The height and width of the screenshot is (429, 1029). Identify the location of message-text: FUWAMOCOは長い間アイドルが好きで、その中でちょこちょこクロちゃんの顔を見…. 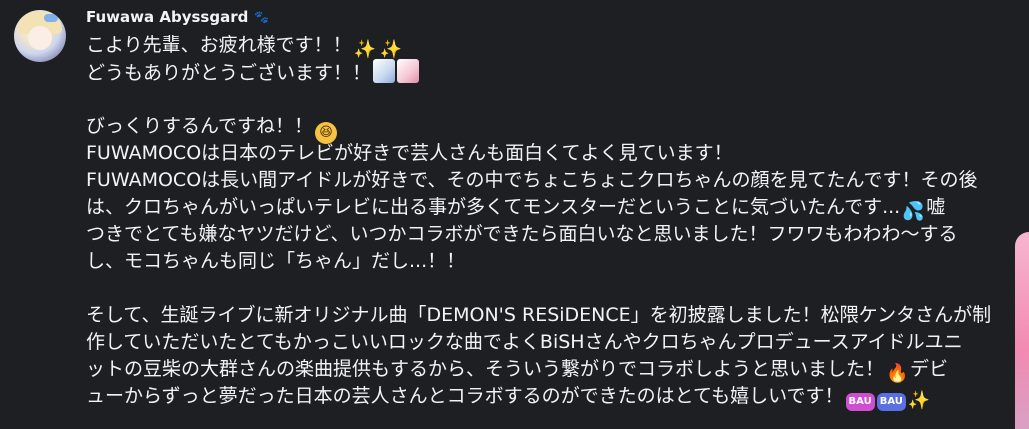
(532, 180).